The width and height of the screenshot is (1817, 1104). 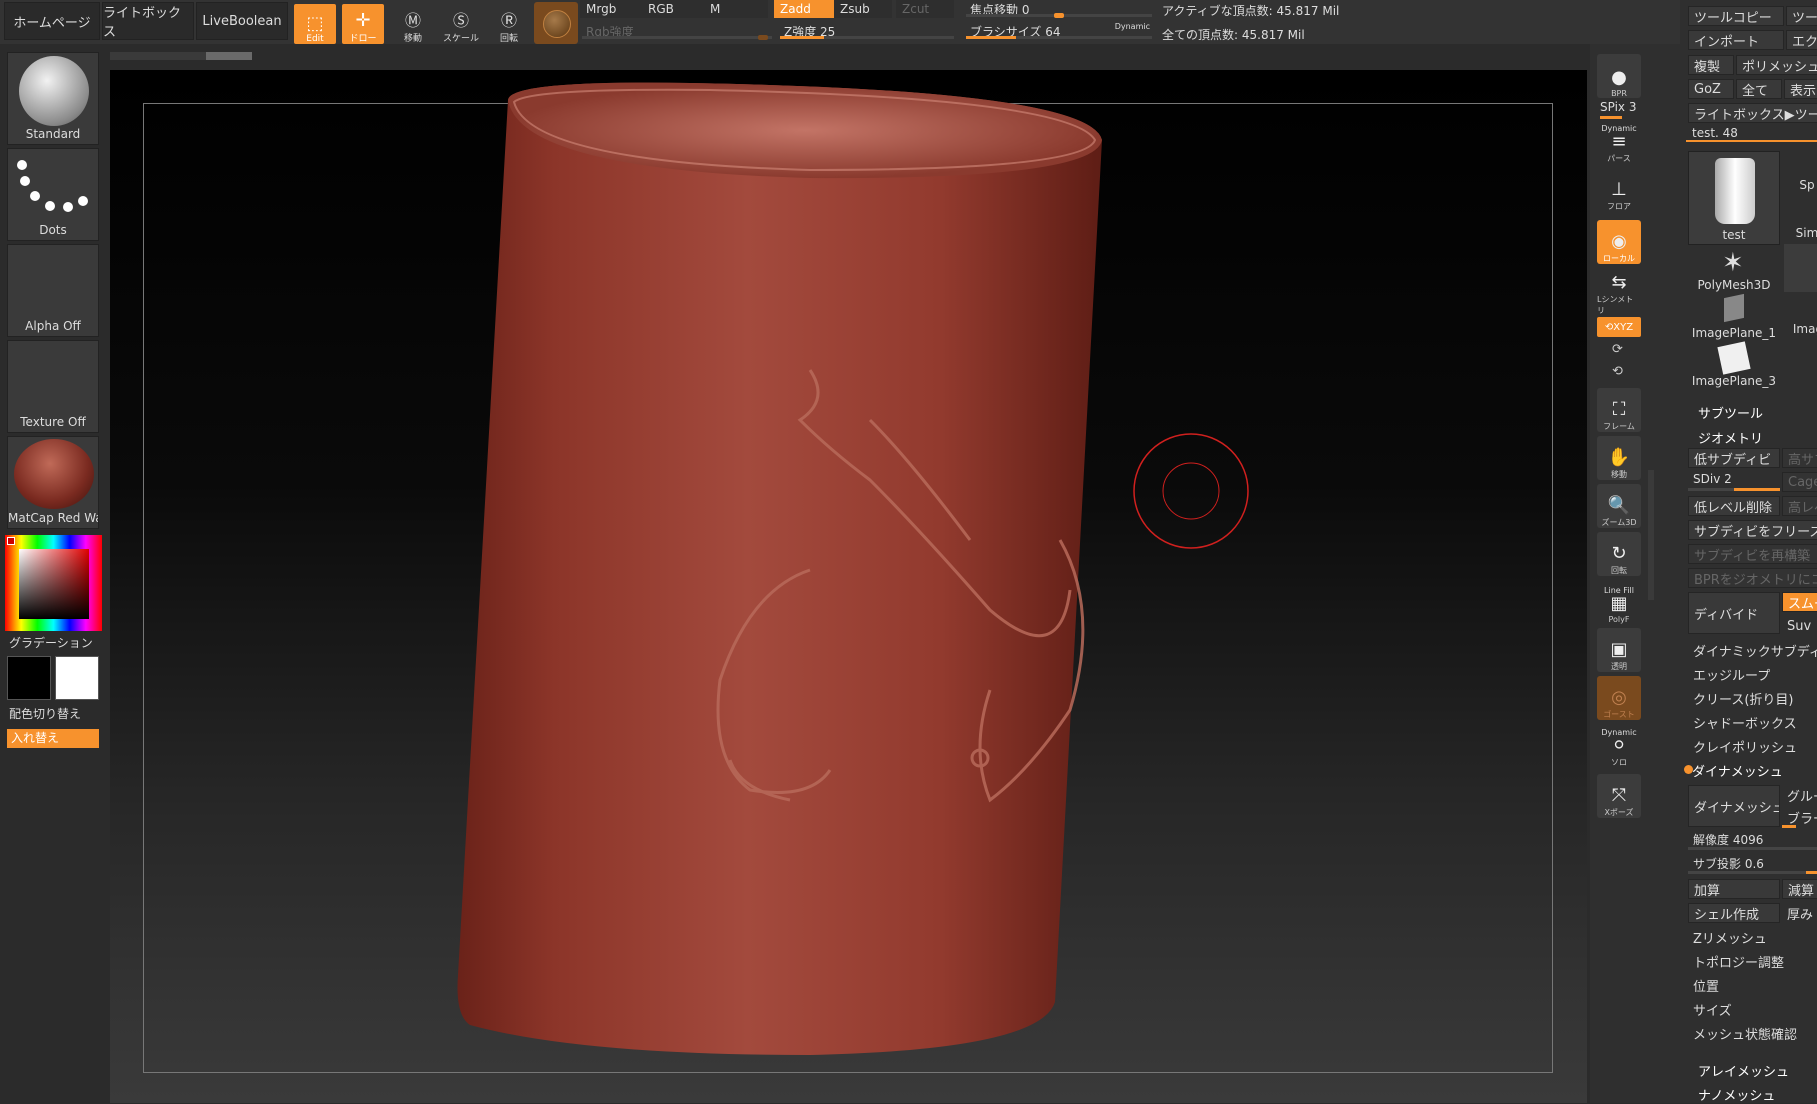 I want to click on z-intensity-slider: Z強度 25, so click(x=867, y=31).